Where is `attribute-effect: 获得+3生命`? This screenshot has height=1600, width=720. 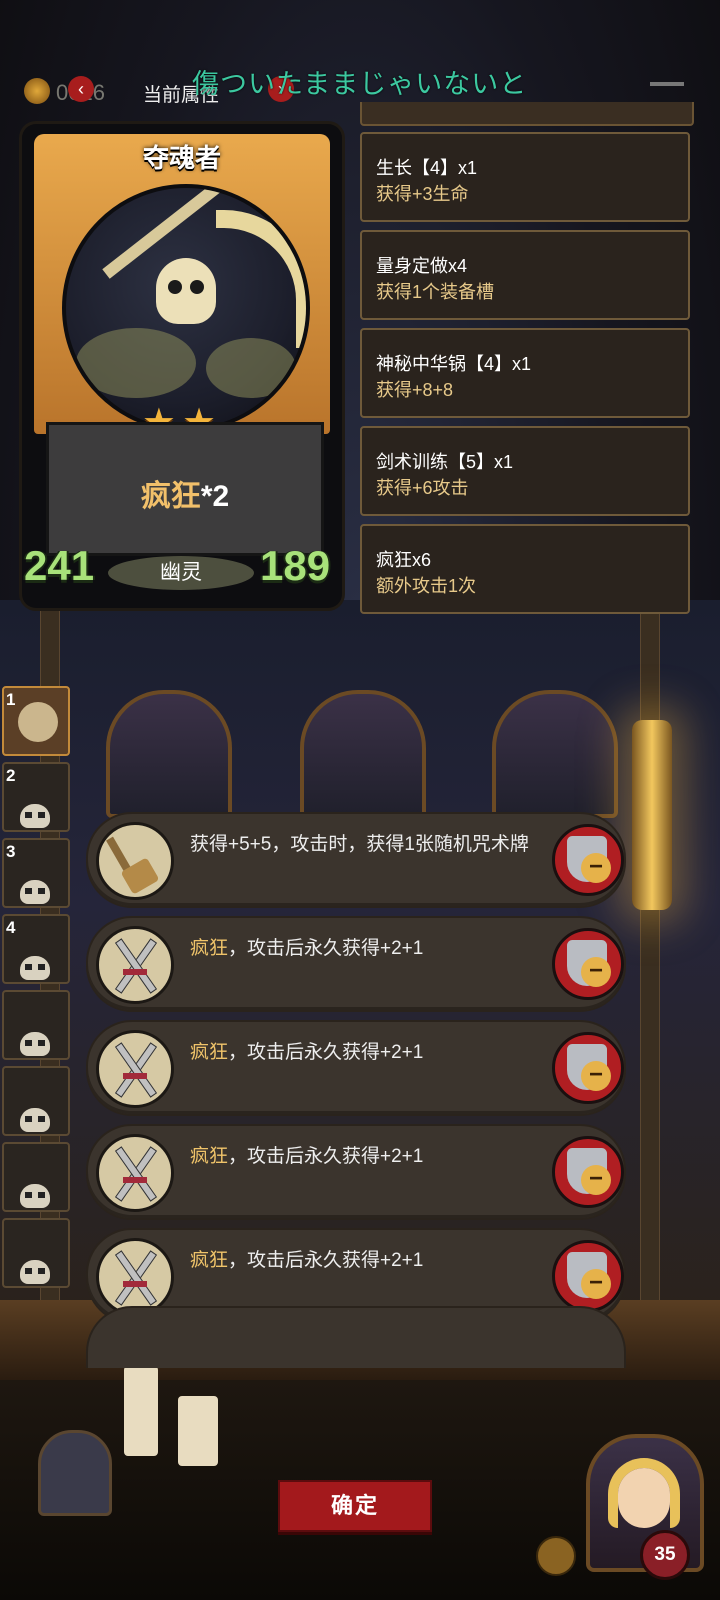 attribute-effect: 获得+3生命 is located at coordinates (422, 194).